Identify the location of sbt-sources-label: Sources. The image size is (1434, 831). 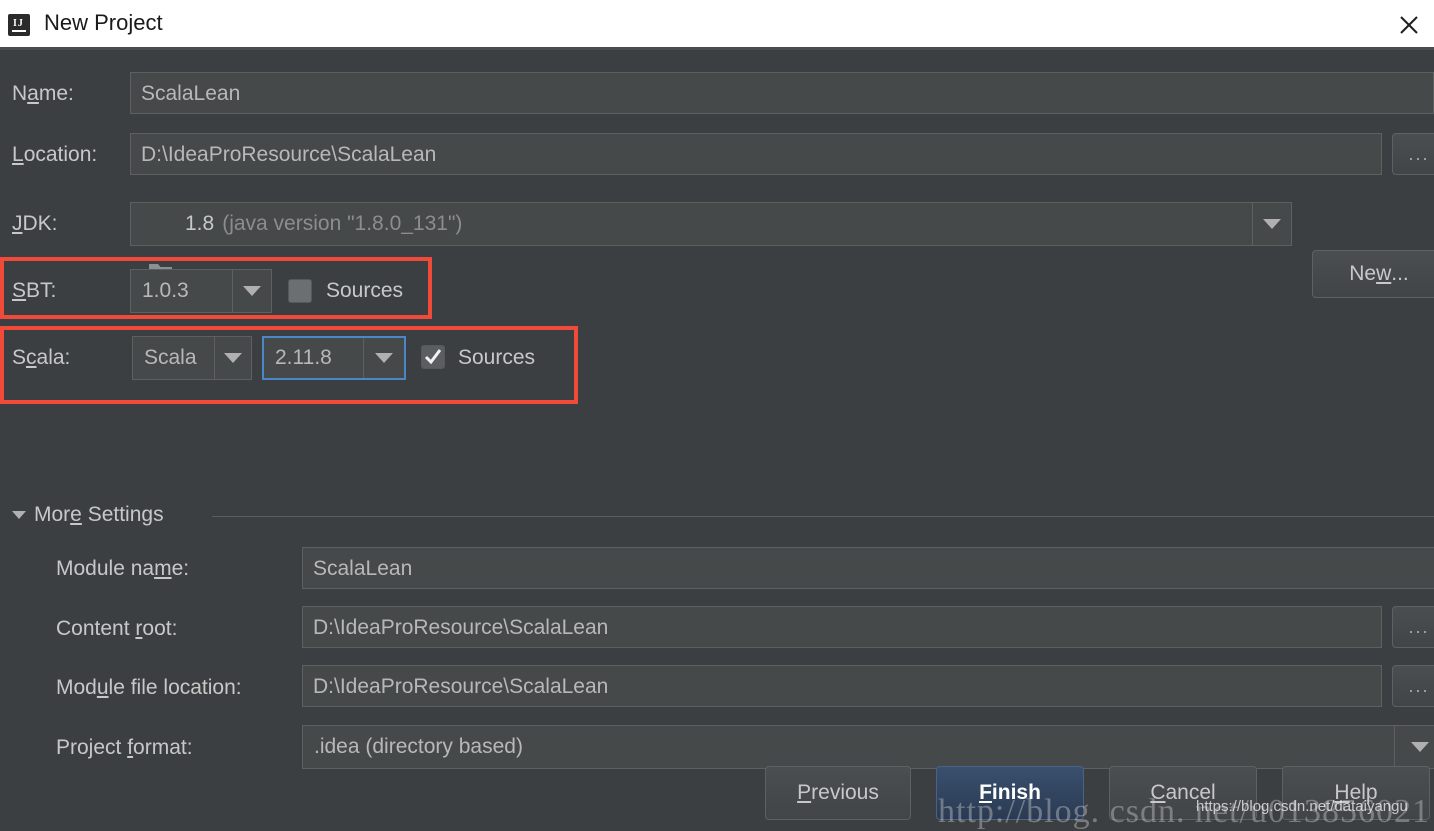
(364, 291).